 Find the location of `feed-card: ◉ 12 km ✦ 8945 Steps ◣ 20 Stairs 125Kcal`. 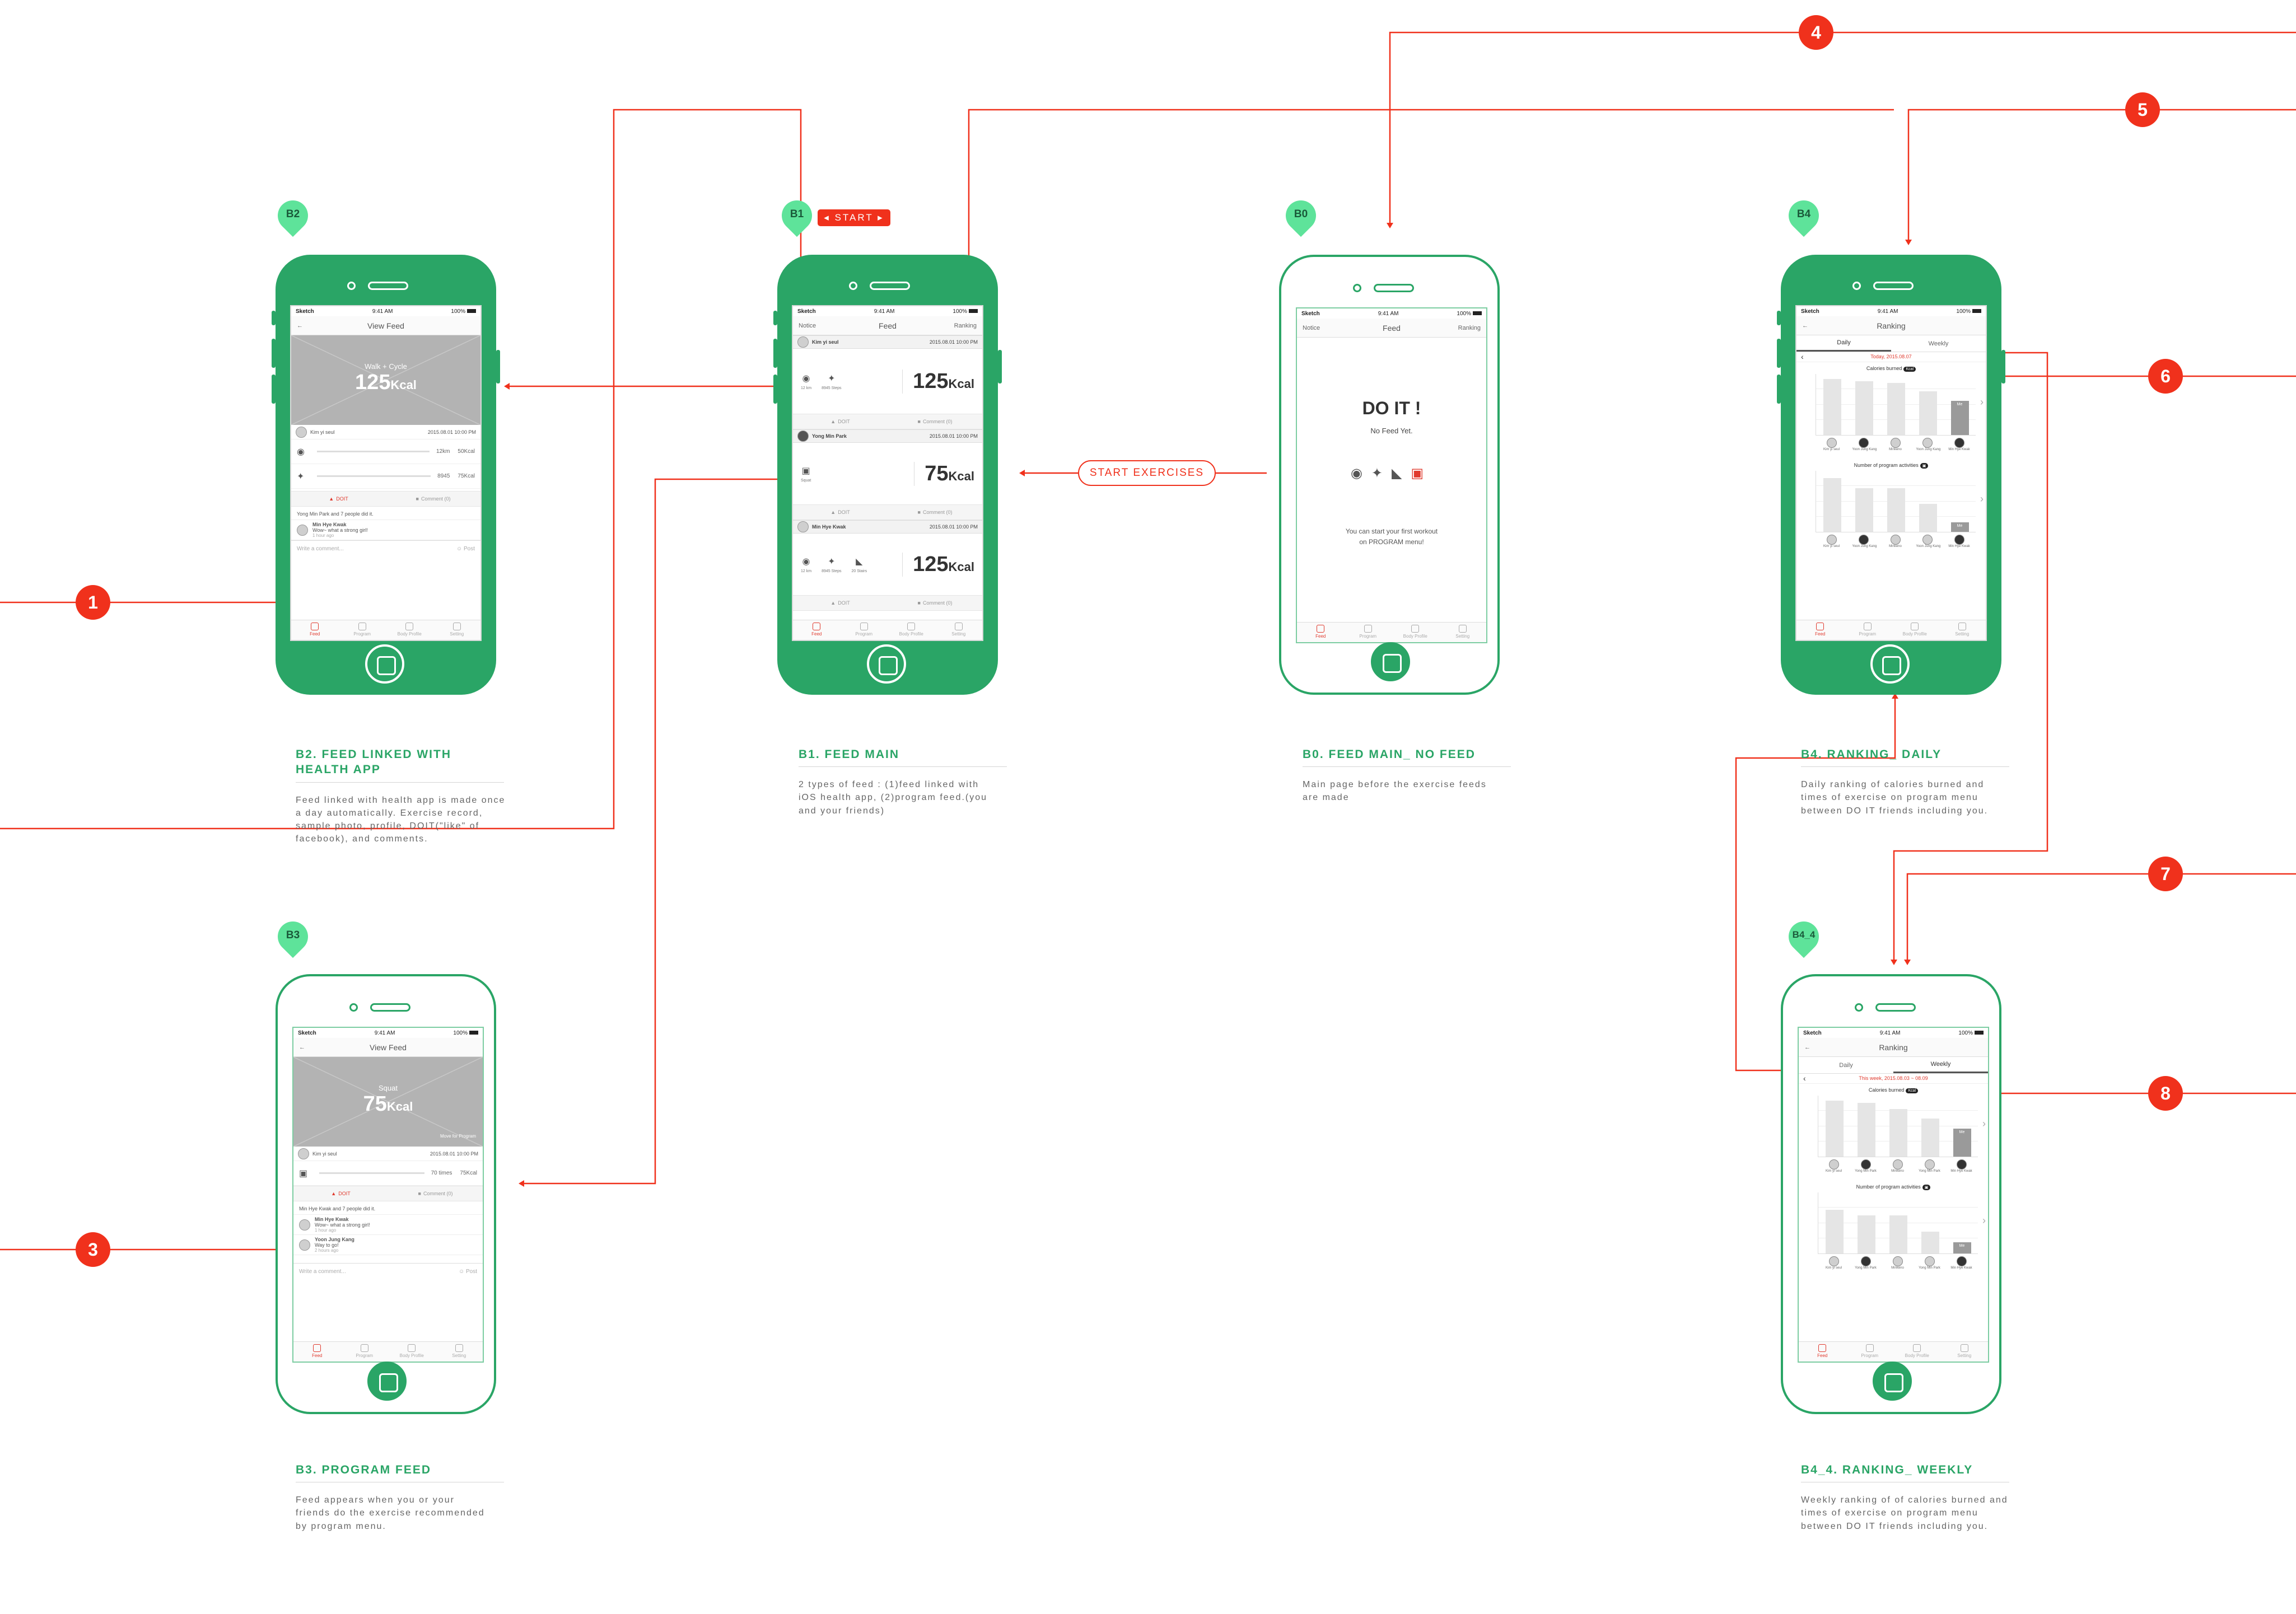

feed-card: ◉ 12 km ✦ 8945 Steps ◣ 20 Stairs 125Kcal is located at coordinates (888, 564).